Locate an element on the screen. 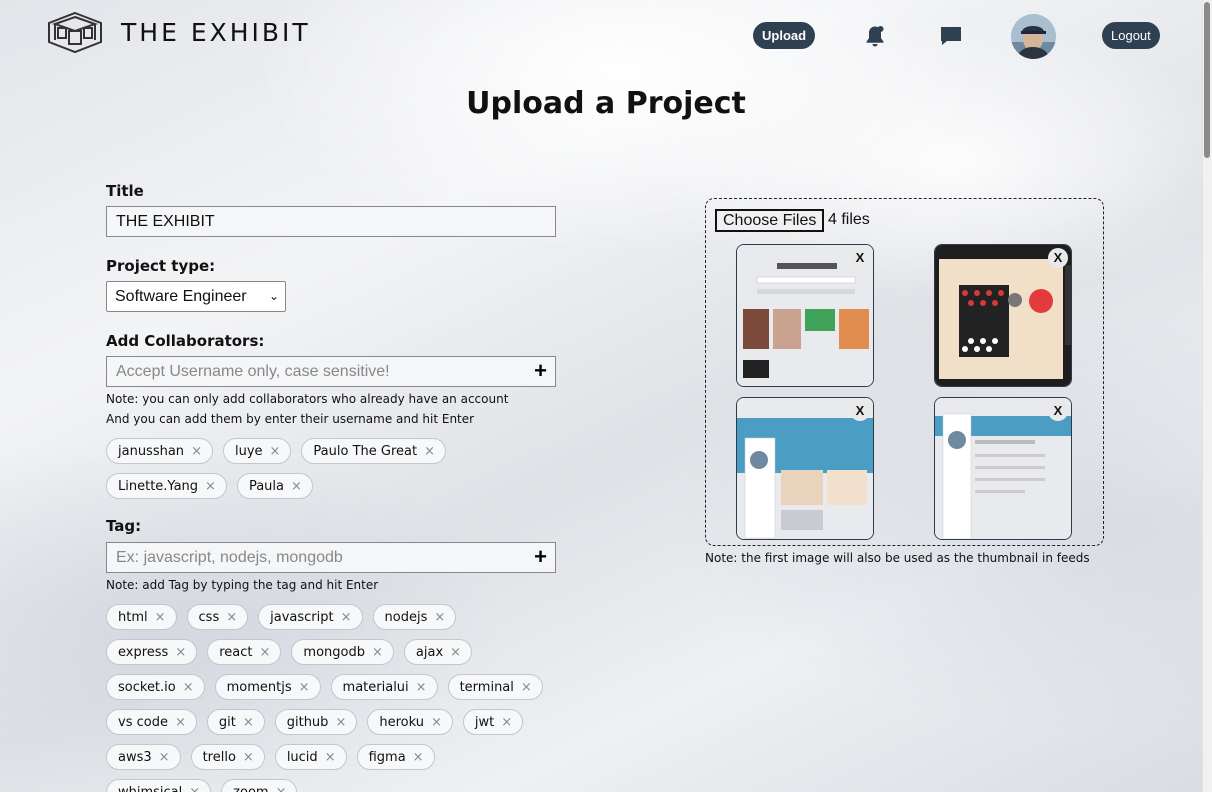  bell-icon is located at coordinates (875, 36).